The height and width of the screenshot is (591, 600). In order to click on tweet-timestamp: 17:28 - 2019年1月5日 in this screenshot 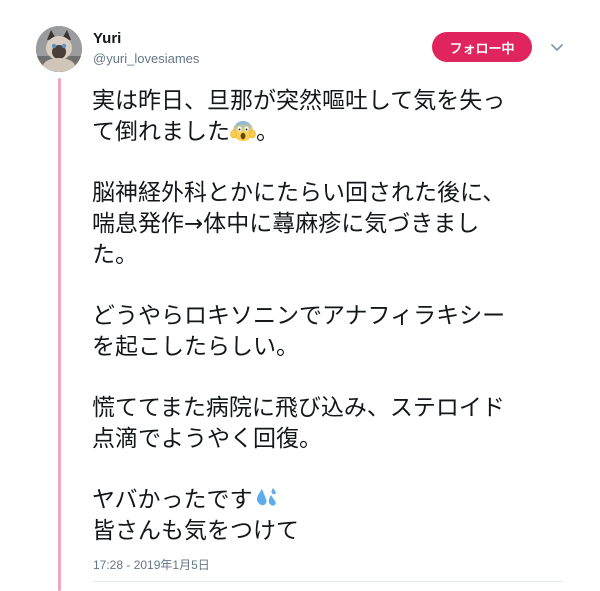, I will do `click(151, 564)`.